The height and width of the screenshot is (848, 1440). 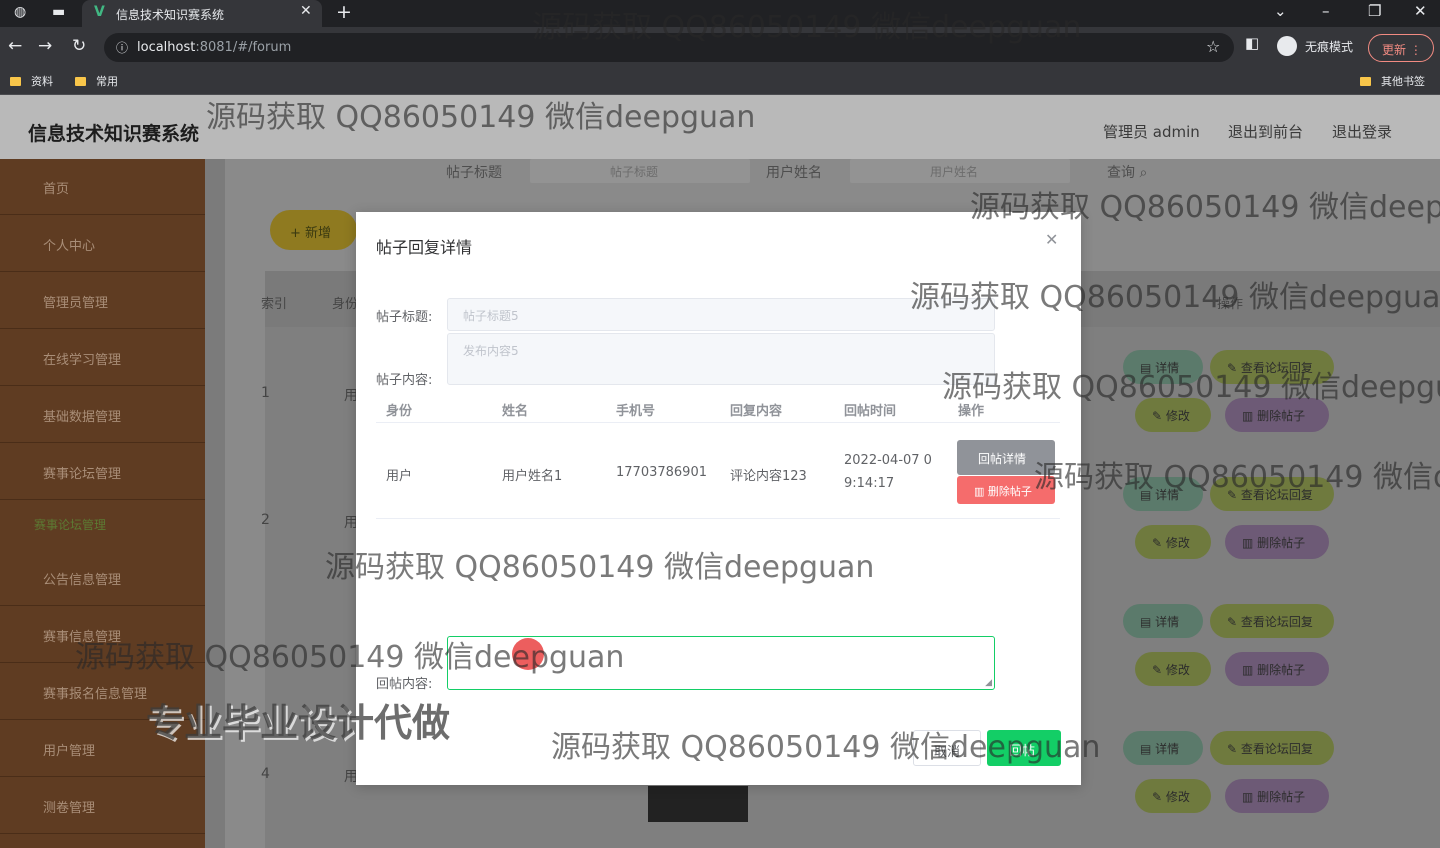 I want to click on add-button: + 新增, so click(x=313, y=230).